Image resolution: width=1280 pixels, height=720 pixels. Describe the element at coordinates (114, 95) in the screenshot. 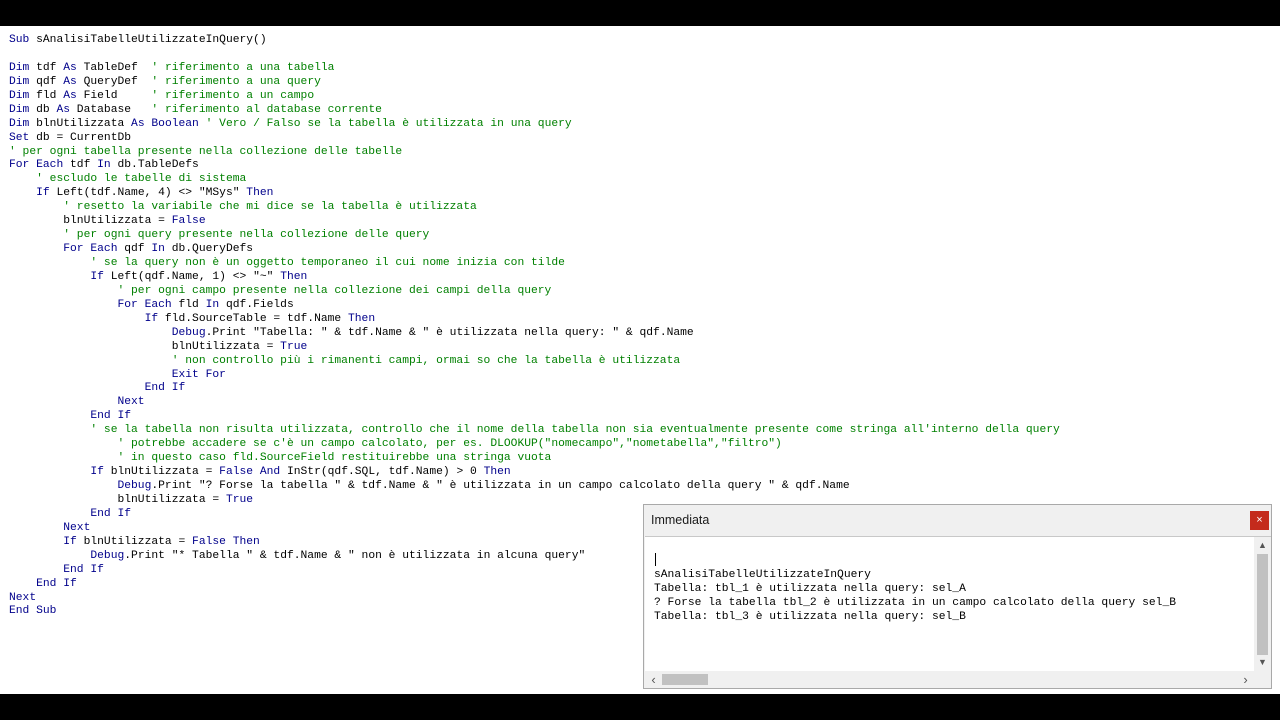

I see `code-token: Field` at that location.